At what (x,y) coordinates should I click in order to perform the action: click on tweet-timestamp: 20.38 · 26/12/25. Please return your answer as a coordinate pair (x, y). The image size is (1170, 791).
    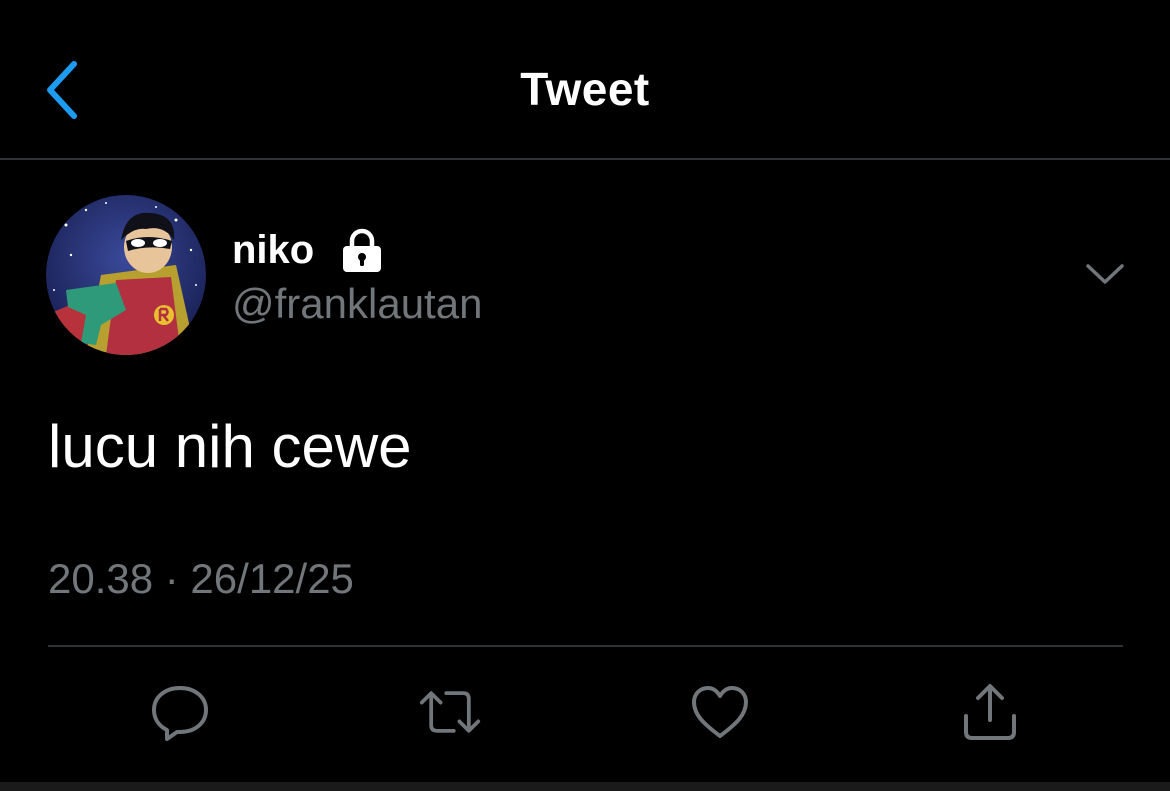
    Looking at the image, I should click on (201, 579).